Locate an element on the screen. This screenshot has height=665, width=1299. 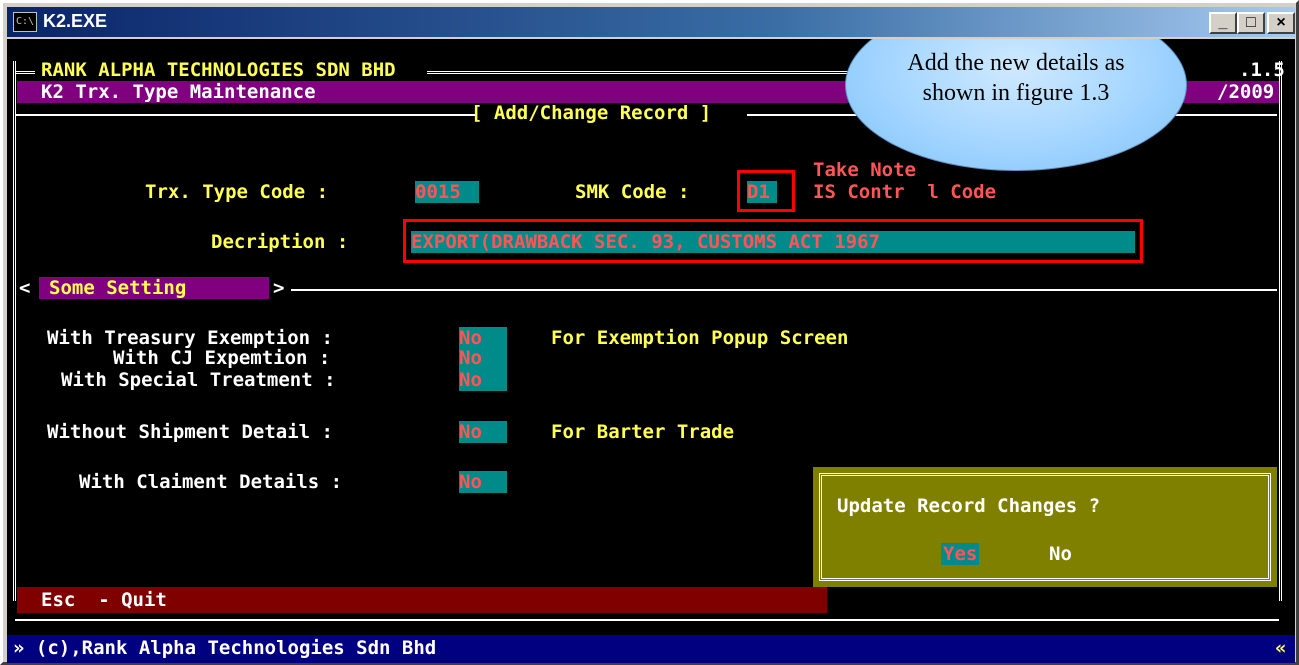
claiment-input: No is located at coordinates (483, 482).